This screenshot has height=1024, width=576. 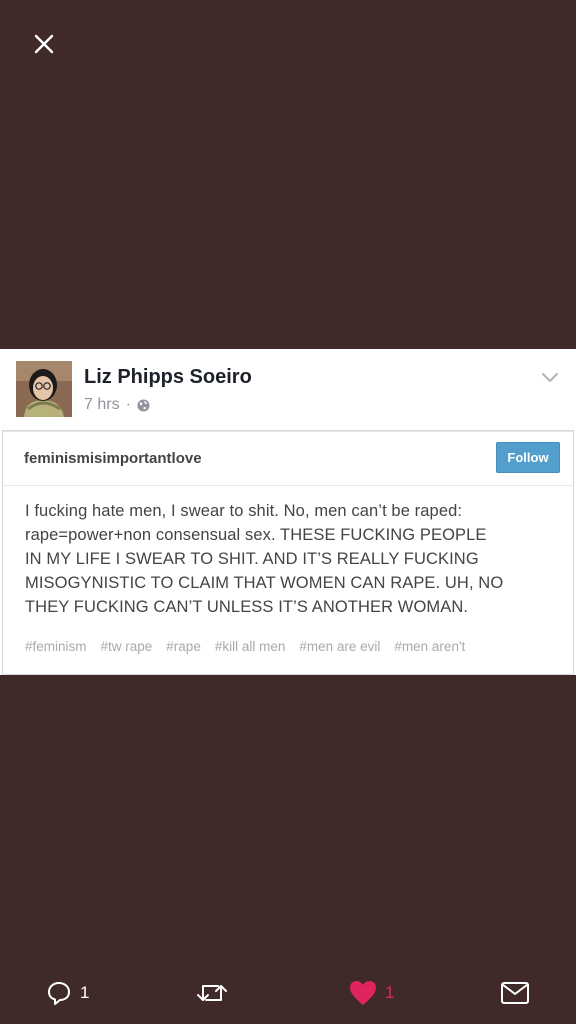 I want to click on reply-count: 1, so click(x=85, y=992).